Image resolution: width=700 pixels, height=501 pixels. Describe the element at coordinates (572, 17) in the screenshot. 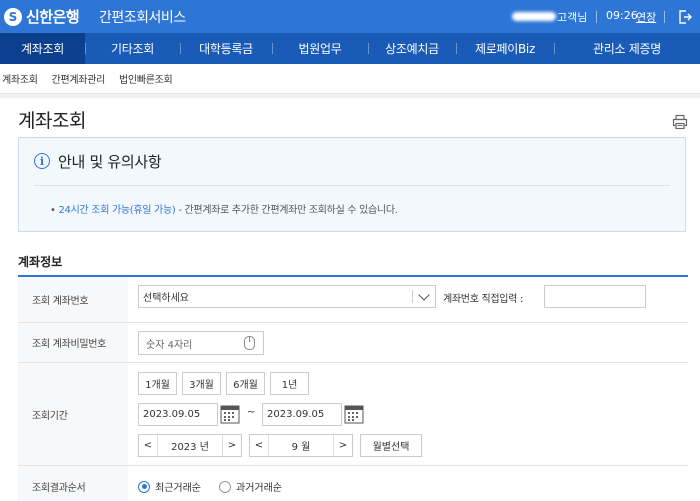

I see `user-suffix: 고객님` at that location.